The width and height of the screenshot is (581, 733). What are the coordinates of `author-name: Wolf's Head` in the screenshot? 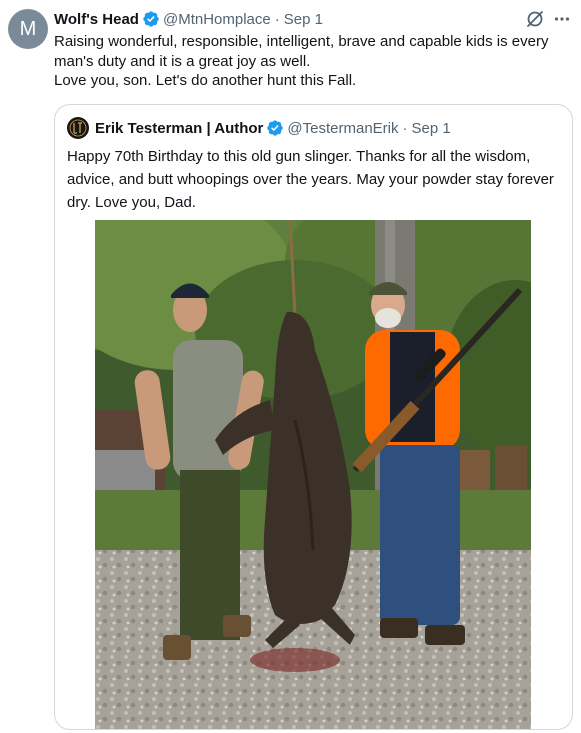 It's located at (96, 19).